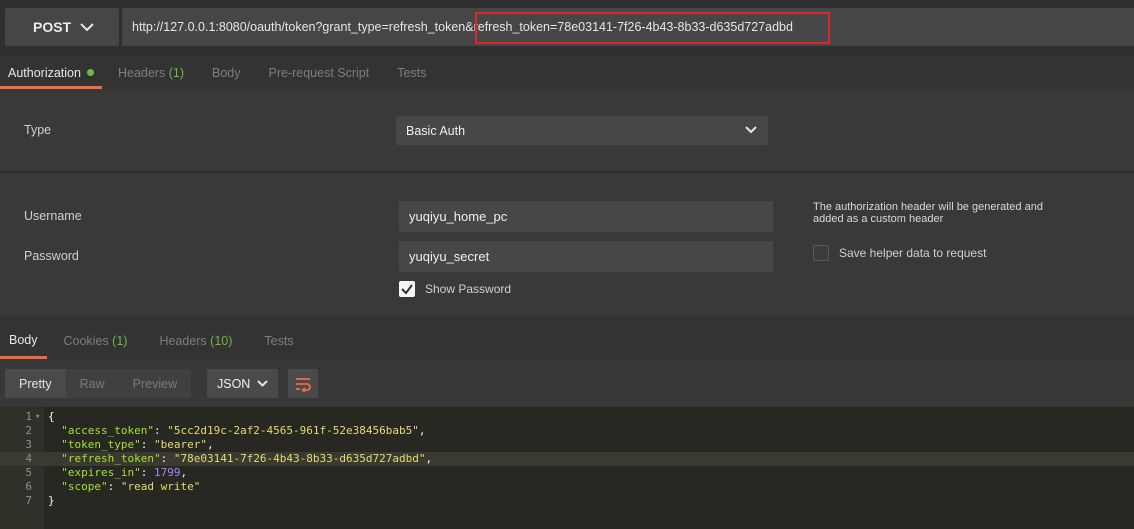 This screenshot has width=1134, height=529. I want to click on username-field: yuqiyu_home_pc, so click(586, 216).